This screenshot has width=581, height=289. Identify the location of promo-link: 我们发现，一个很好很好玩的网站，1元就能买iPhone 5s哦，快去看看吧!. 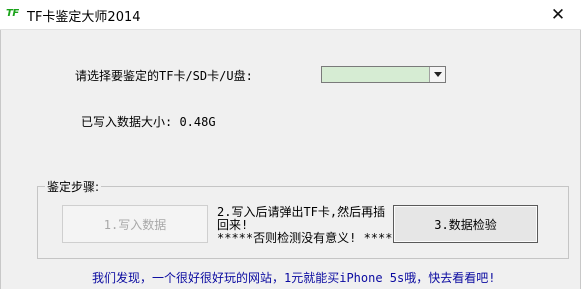
(293, 277).